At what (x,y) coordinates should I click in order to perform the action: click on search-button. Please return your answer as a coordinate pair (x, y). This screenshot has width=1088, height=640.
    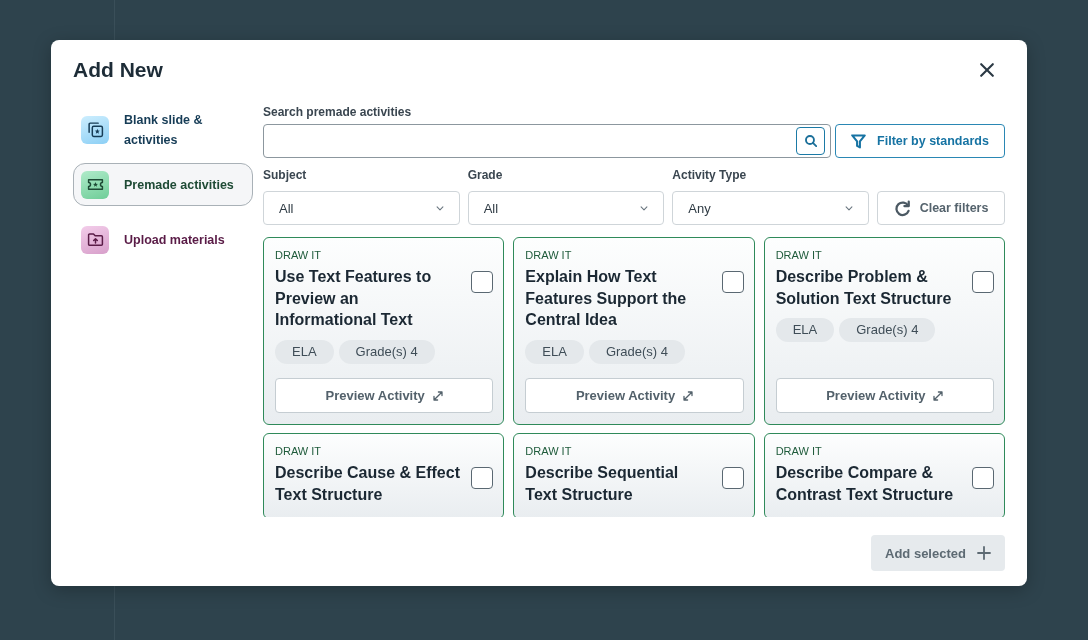
    Looking at the image, I should click on (810, 141).